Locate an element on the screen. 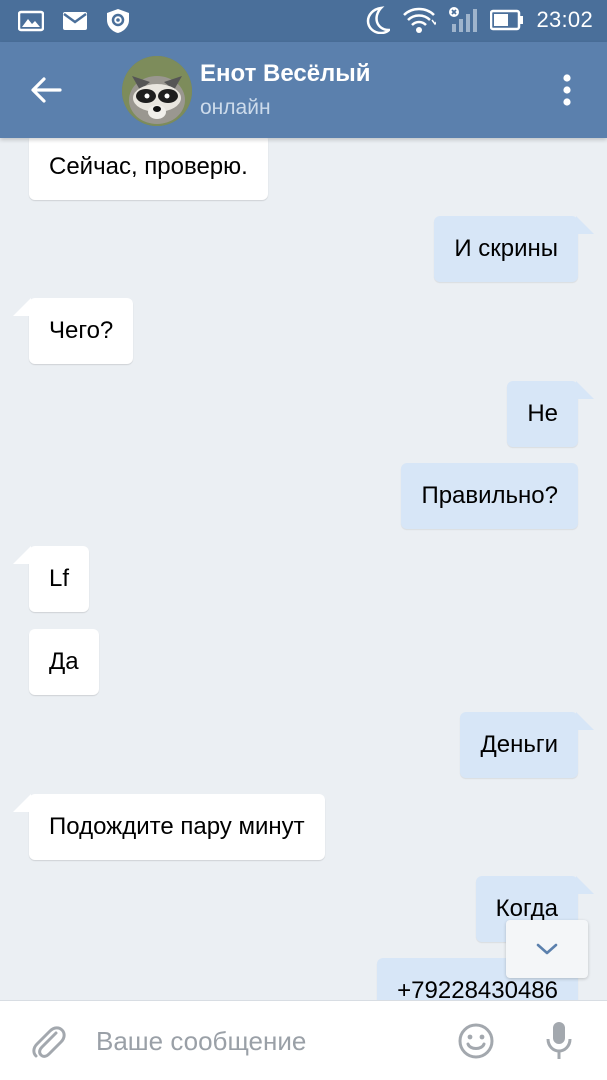 The height and width of the screenshot is (1080, 607). moon-icon is located at coordinates (377, 20).